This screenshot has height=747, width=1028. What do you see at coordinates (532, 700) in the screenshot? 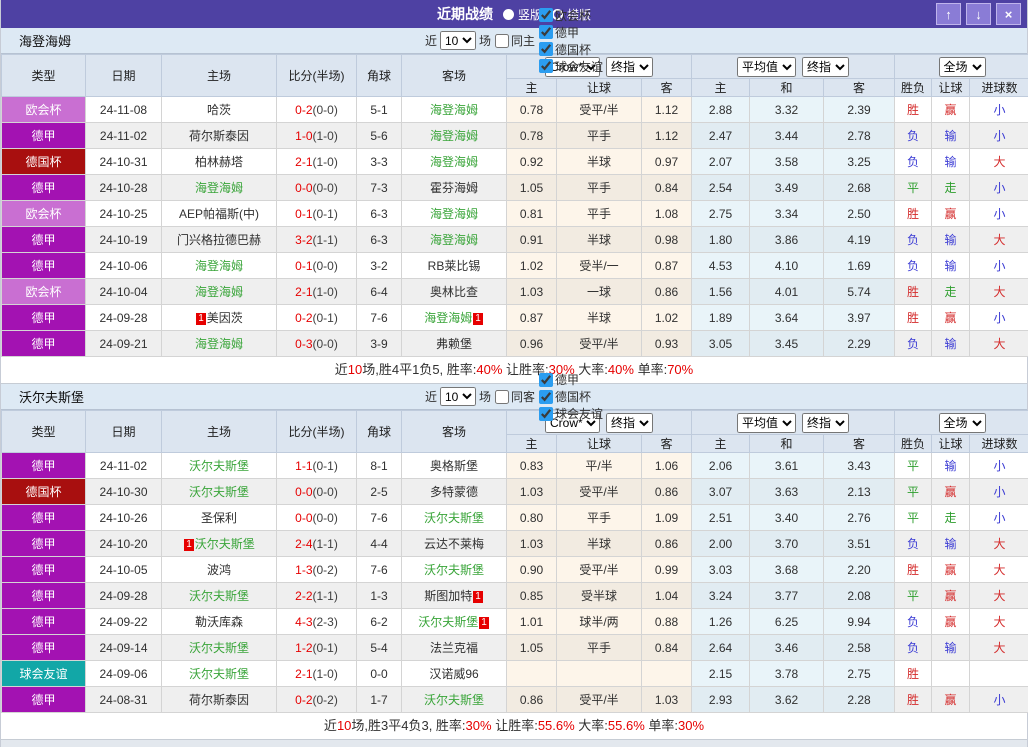
I see `asian-odds-home: 0.86` at bounding box center [532, 700].